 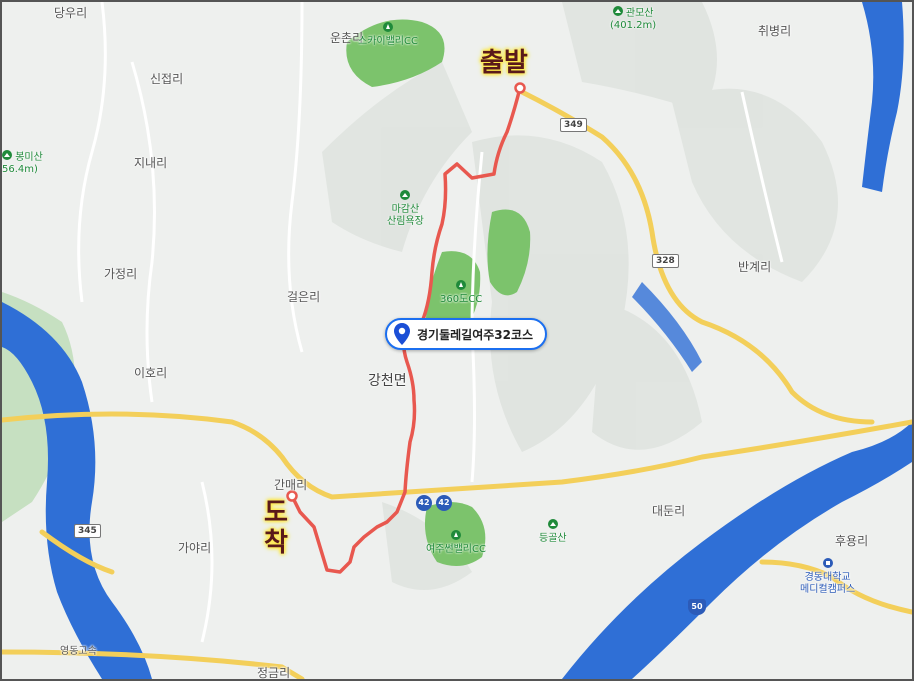 I want to click on place-gajeongri: 가정리, so click(x=121, y=274).